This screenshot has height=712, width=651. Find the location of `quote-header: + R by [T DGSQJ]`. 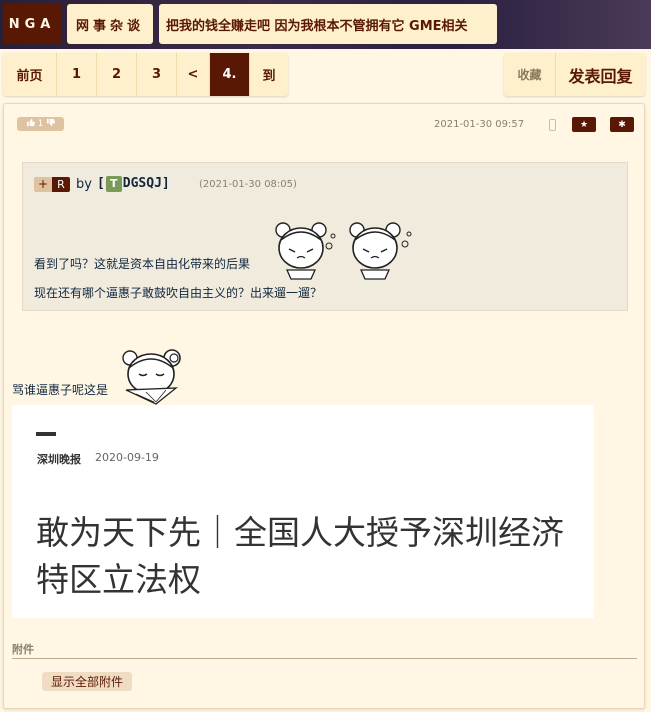

quote-header: + R by [T DGSQJ] is located at coordinates (102, 184).